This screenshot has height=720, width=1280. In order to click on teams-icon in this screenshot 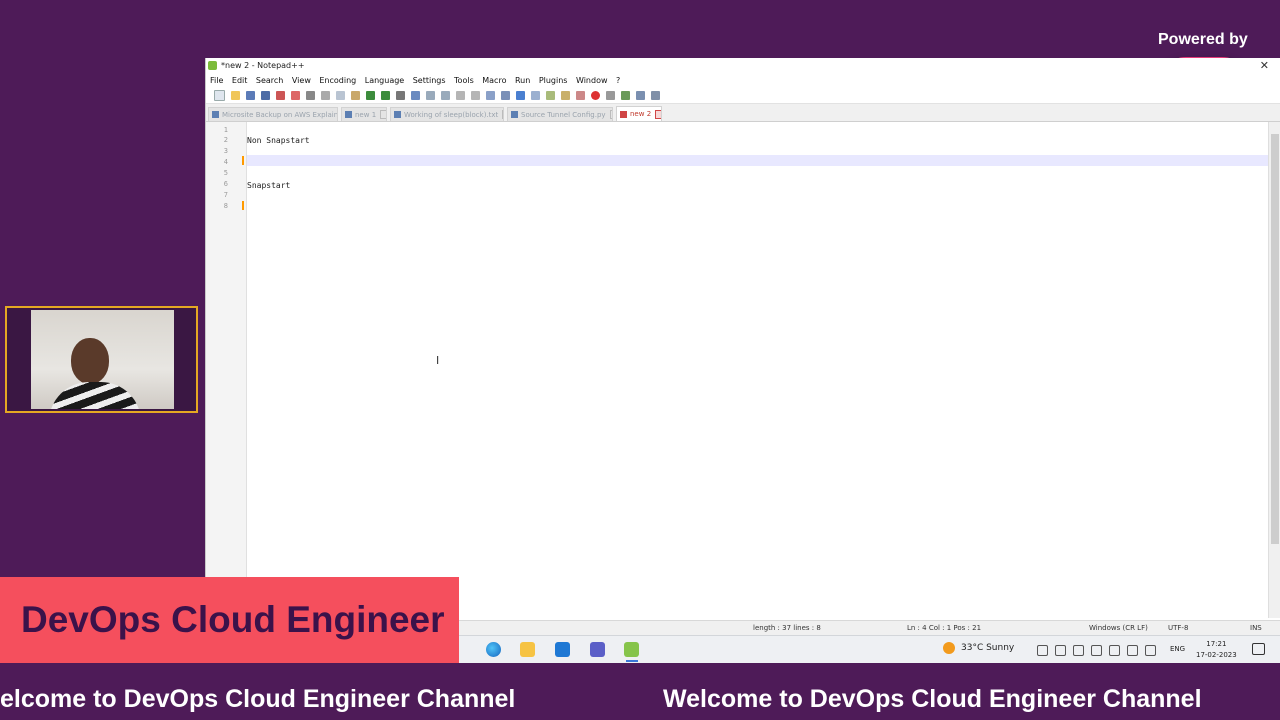, I will do `click(597, 649)`.